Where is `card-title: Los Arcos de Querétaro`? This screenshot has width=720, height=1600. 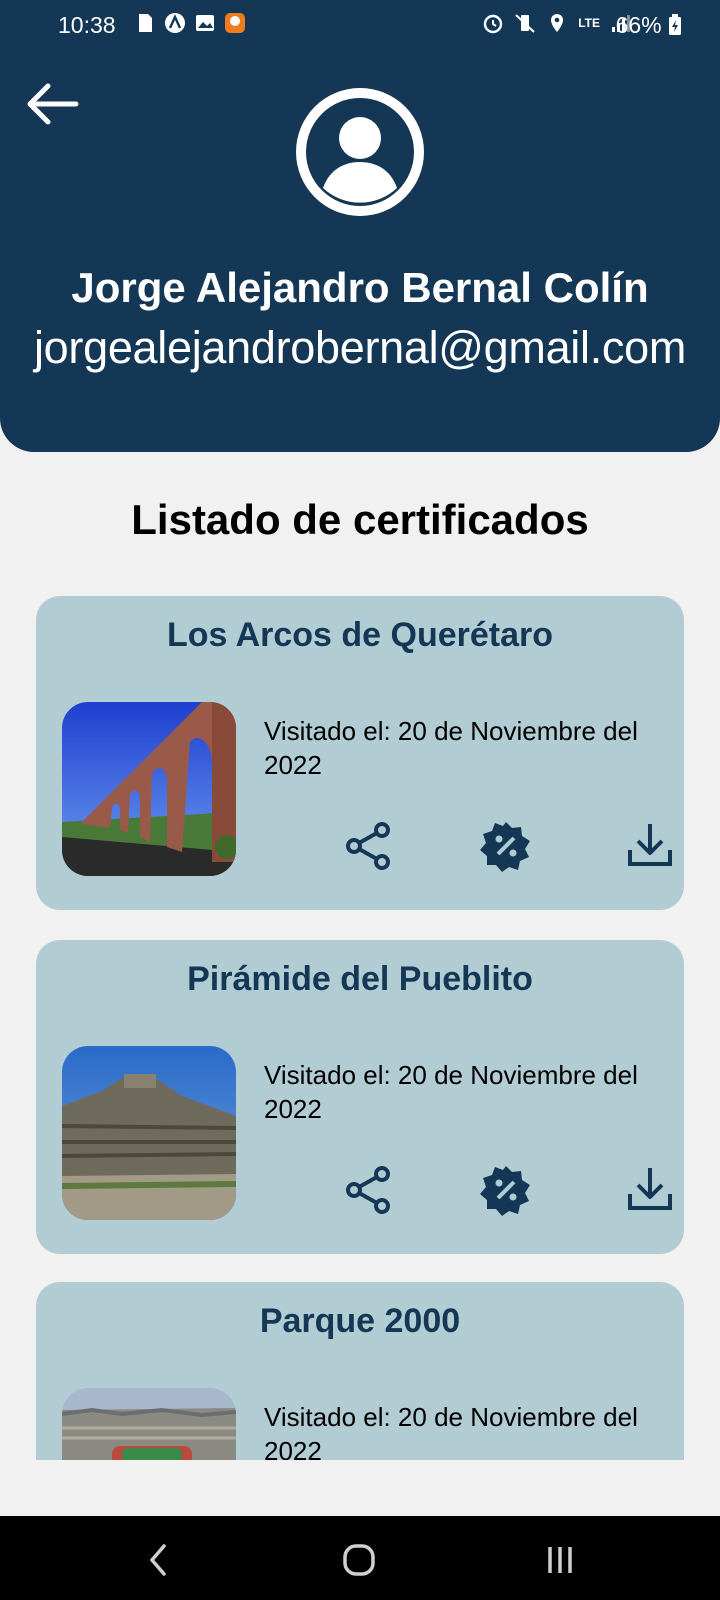
card-title: Los Arcos de Querétaro is located at coordinates (360, 635).